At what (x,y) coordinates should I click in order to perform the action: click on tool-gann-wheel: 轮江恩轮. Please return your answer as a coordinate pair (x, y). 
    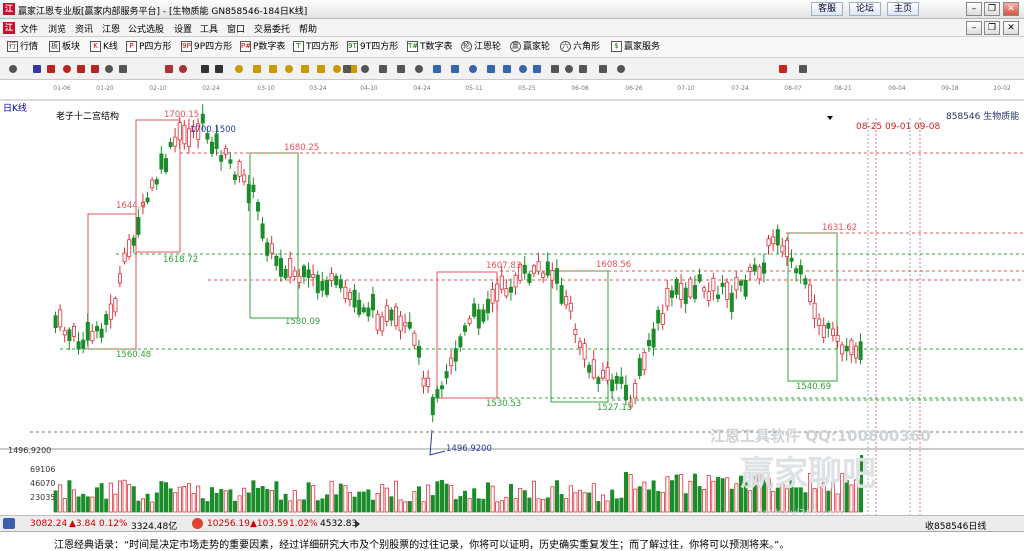
    Looking at the image, I should click on (481, 47).